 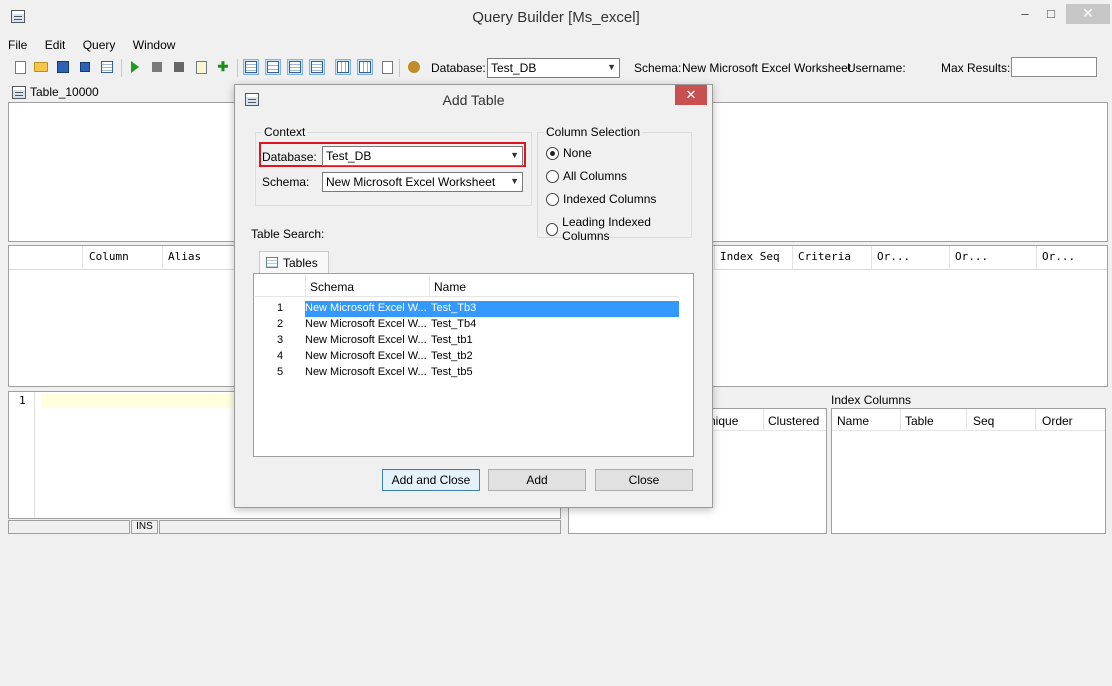 I want to click on column-header-alias: Alias, so click(x=184, y=256).